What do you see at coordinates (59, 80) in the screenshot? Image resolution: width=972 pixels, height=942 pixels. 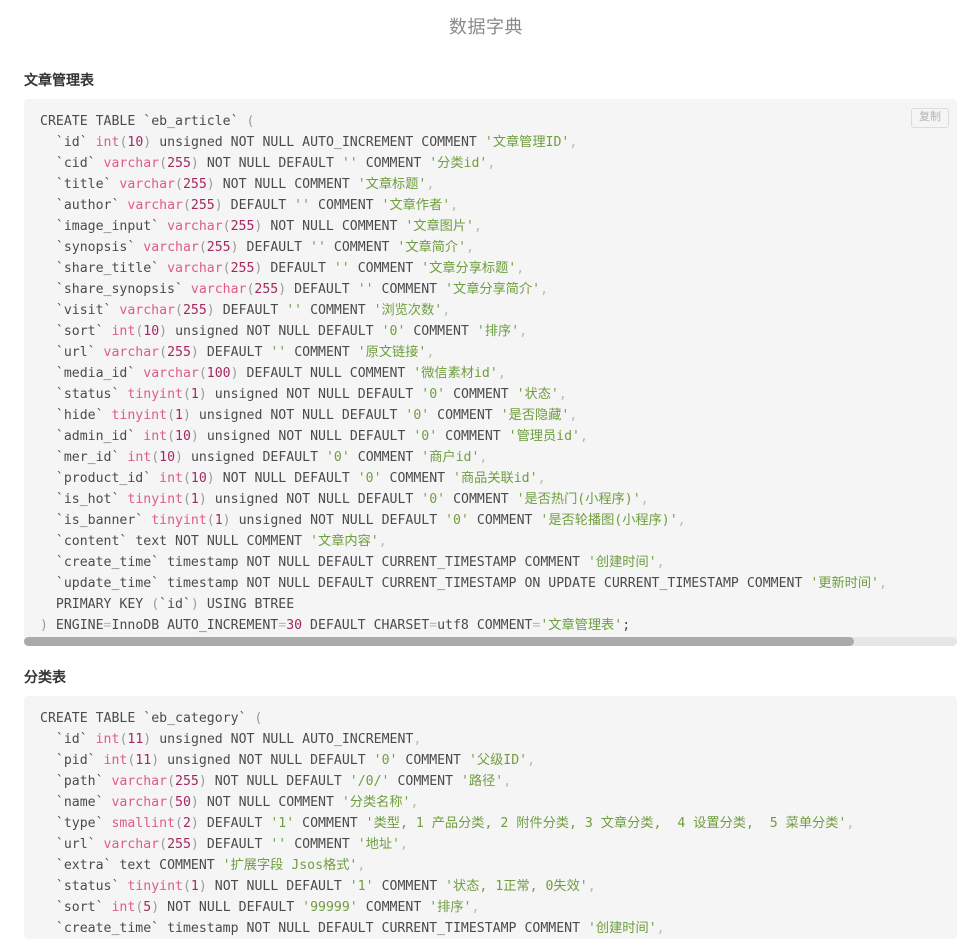 I see `section-heading-article: 文章管理表` at bounding box center [59, 80].